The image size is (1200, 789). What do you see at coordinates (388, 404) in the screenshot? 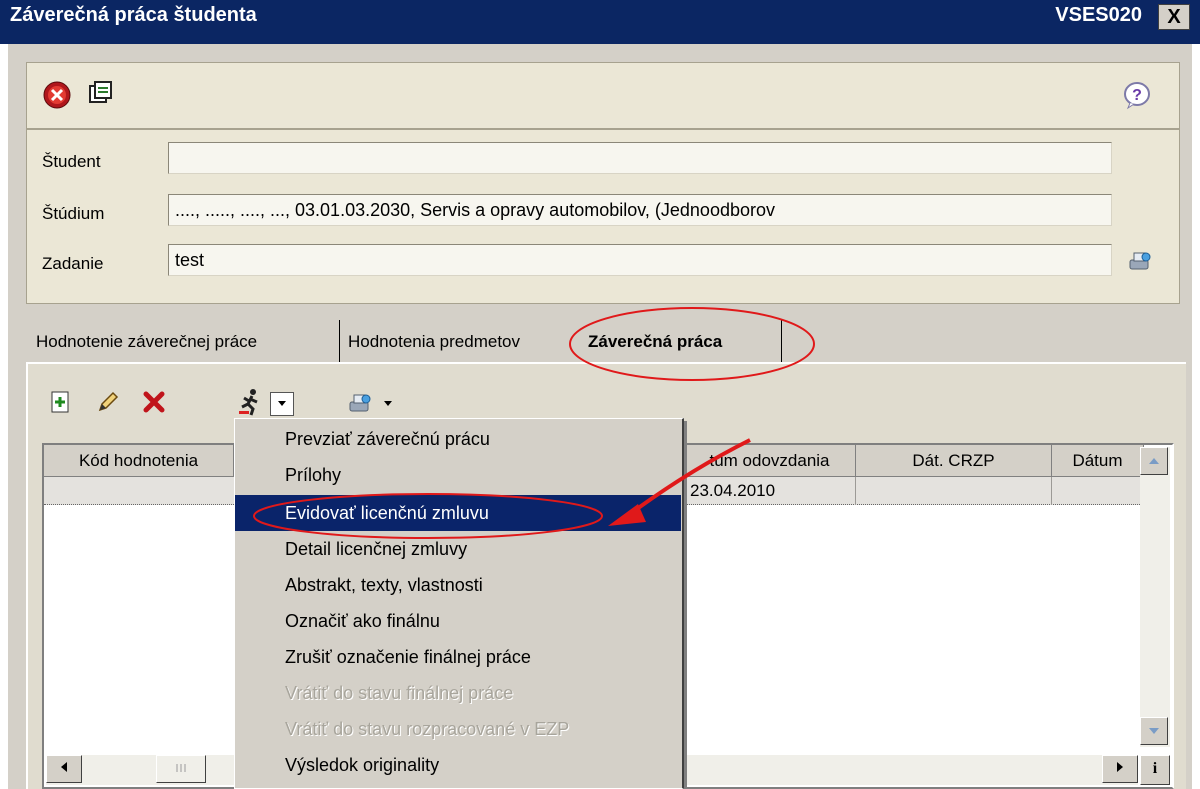
I see `print-dropdown-arrow-icon` at bounding box center [388, 404].